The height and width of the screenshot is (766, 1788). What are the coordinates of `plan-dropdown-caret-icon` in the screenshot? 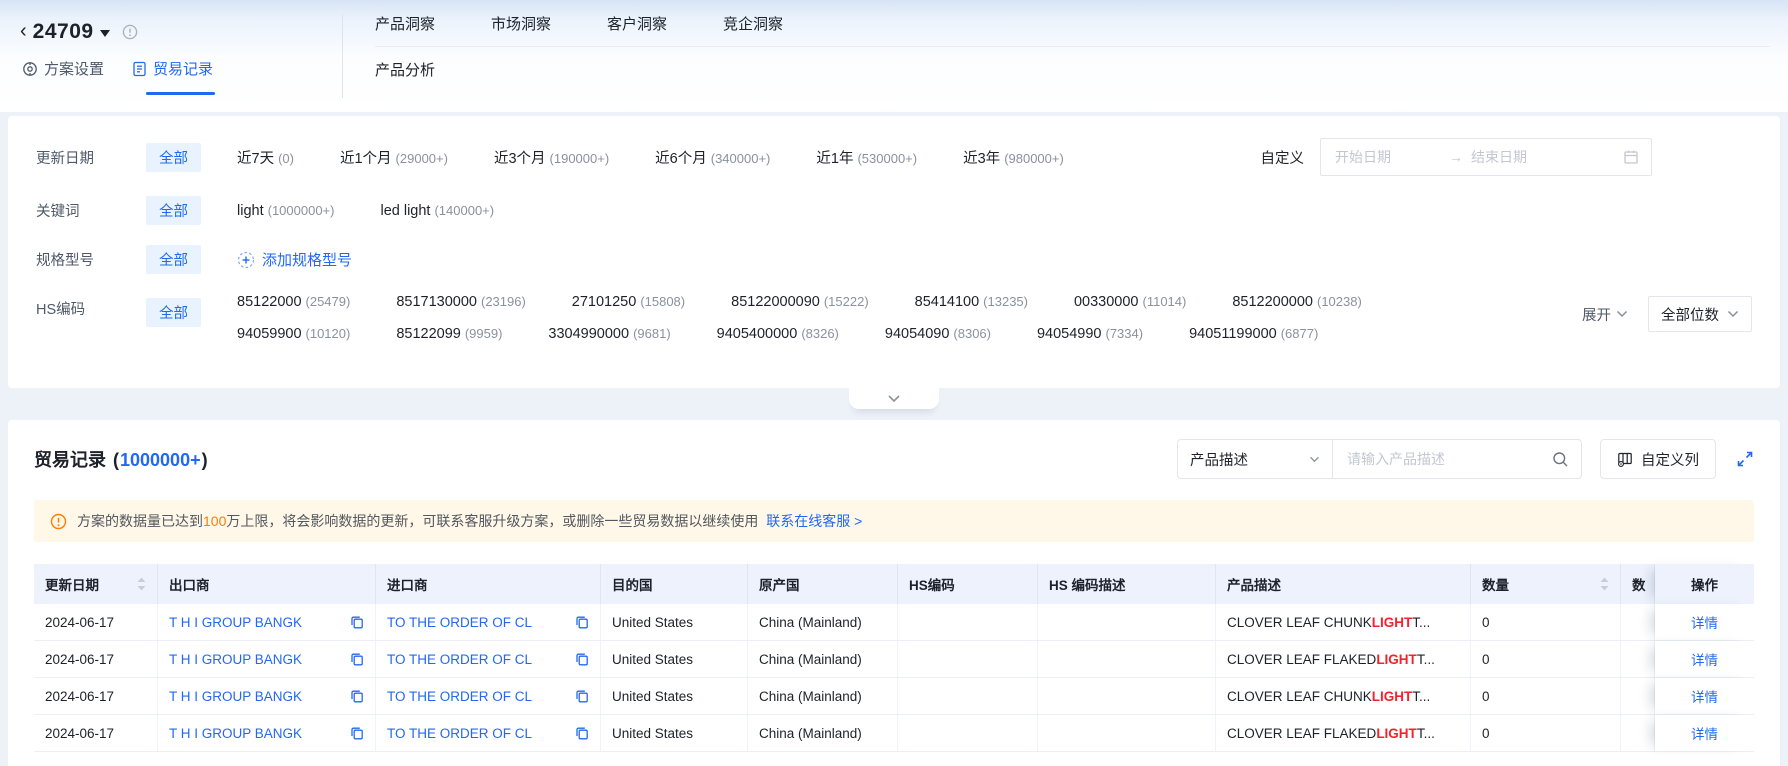 It's located at (104, 36).